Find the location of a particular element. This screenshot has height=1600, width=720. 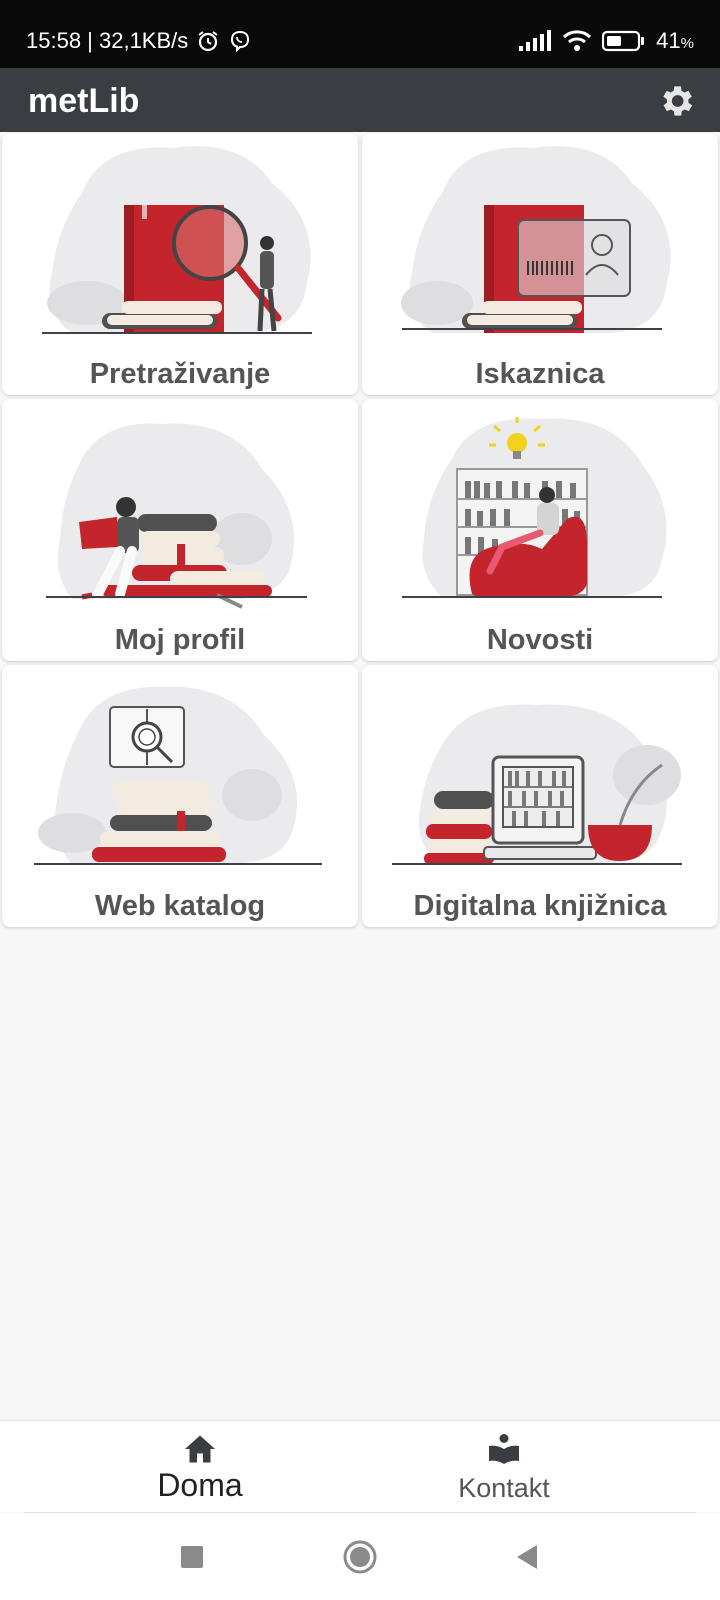

tile-iskaznica: Iskaznica is located at coordinates (540, 264).